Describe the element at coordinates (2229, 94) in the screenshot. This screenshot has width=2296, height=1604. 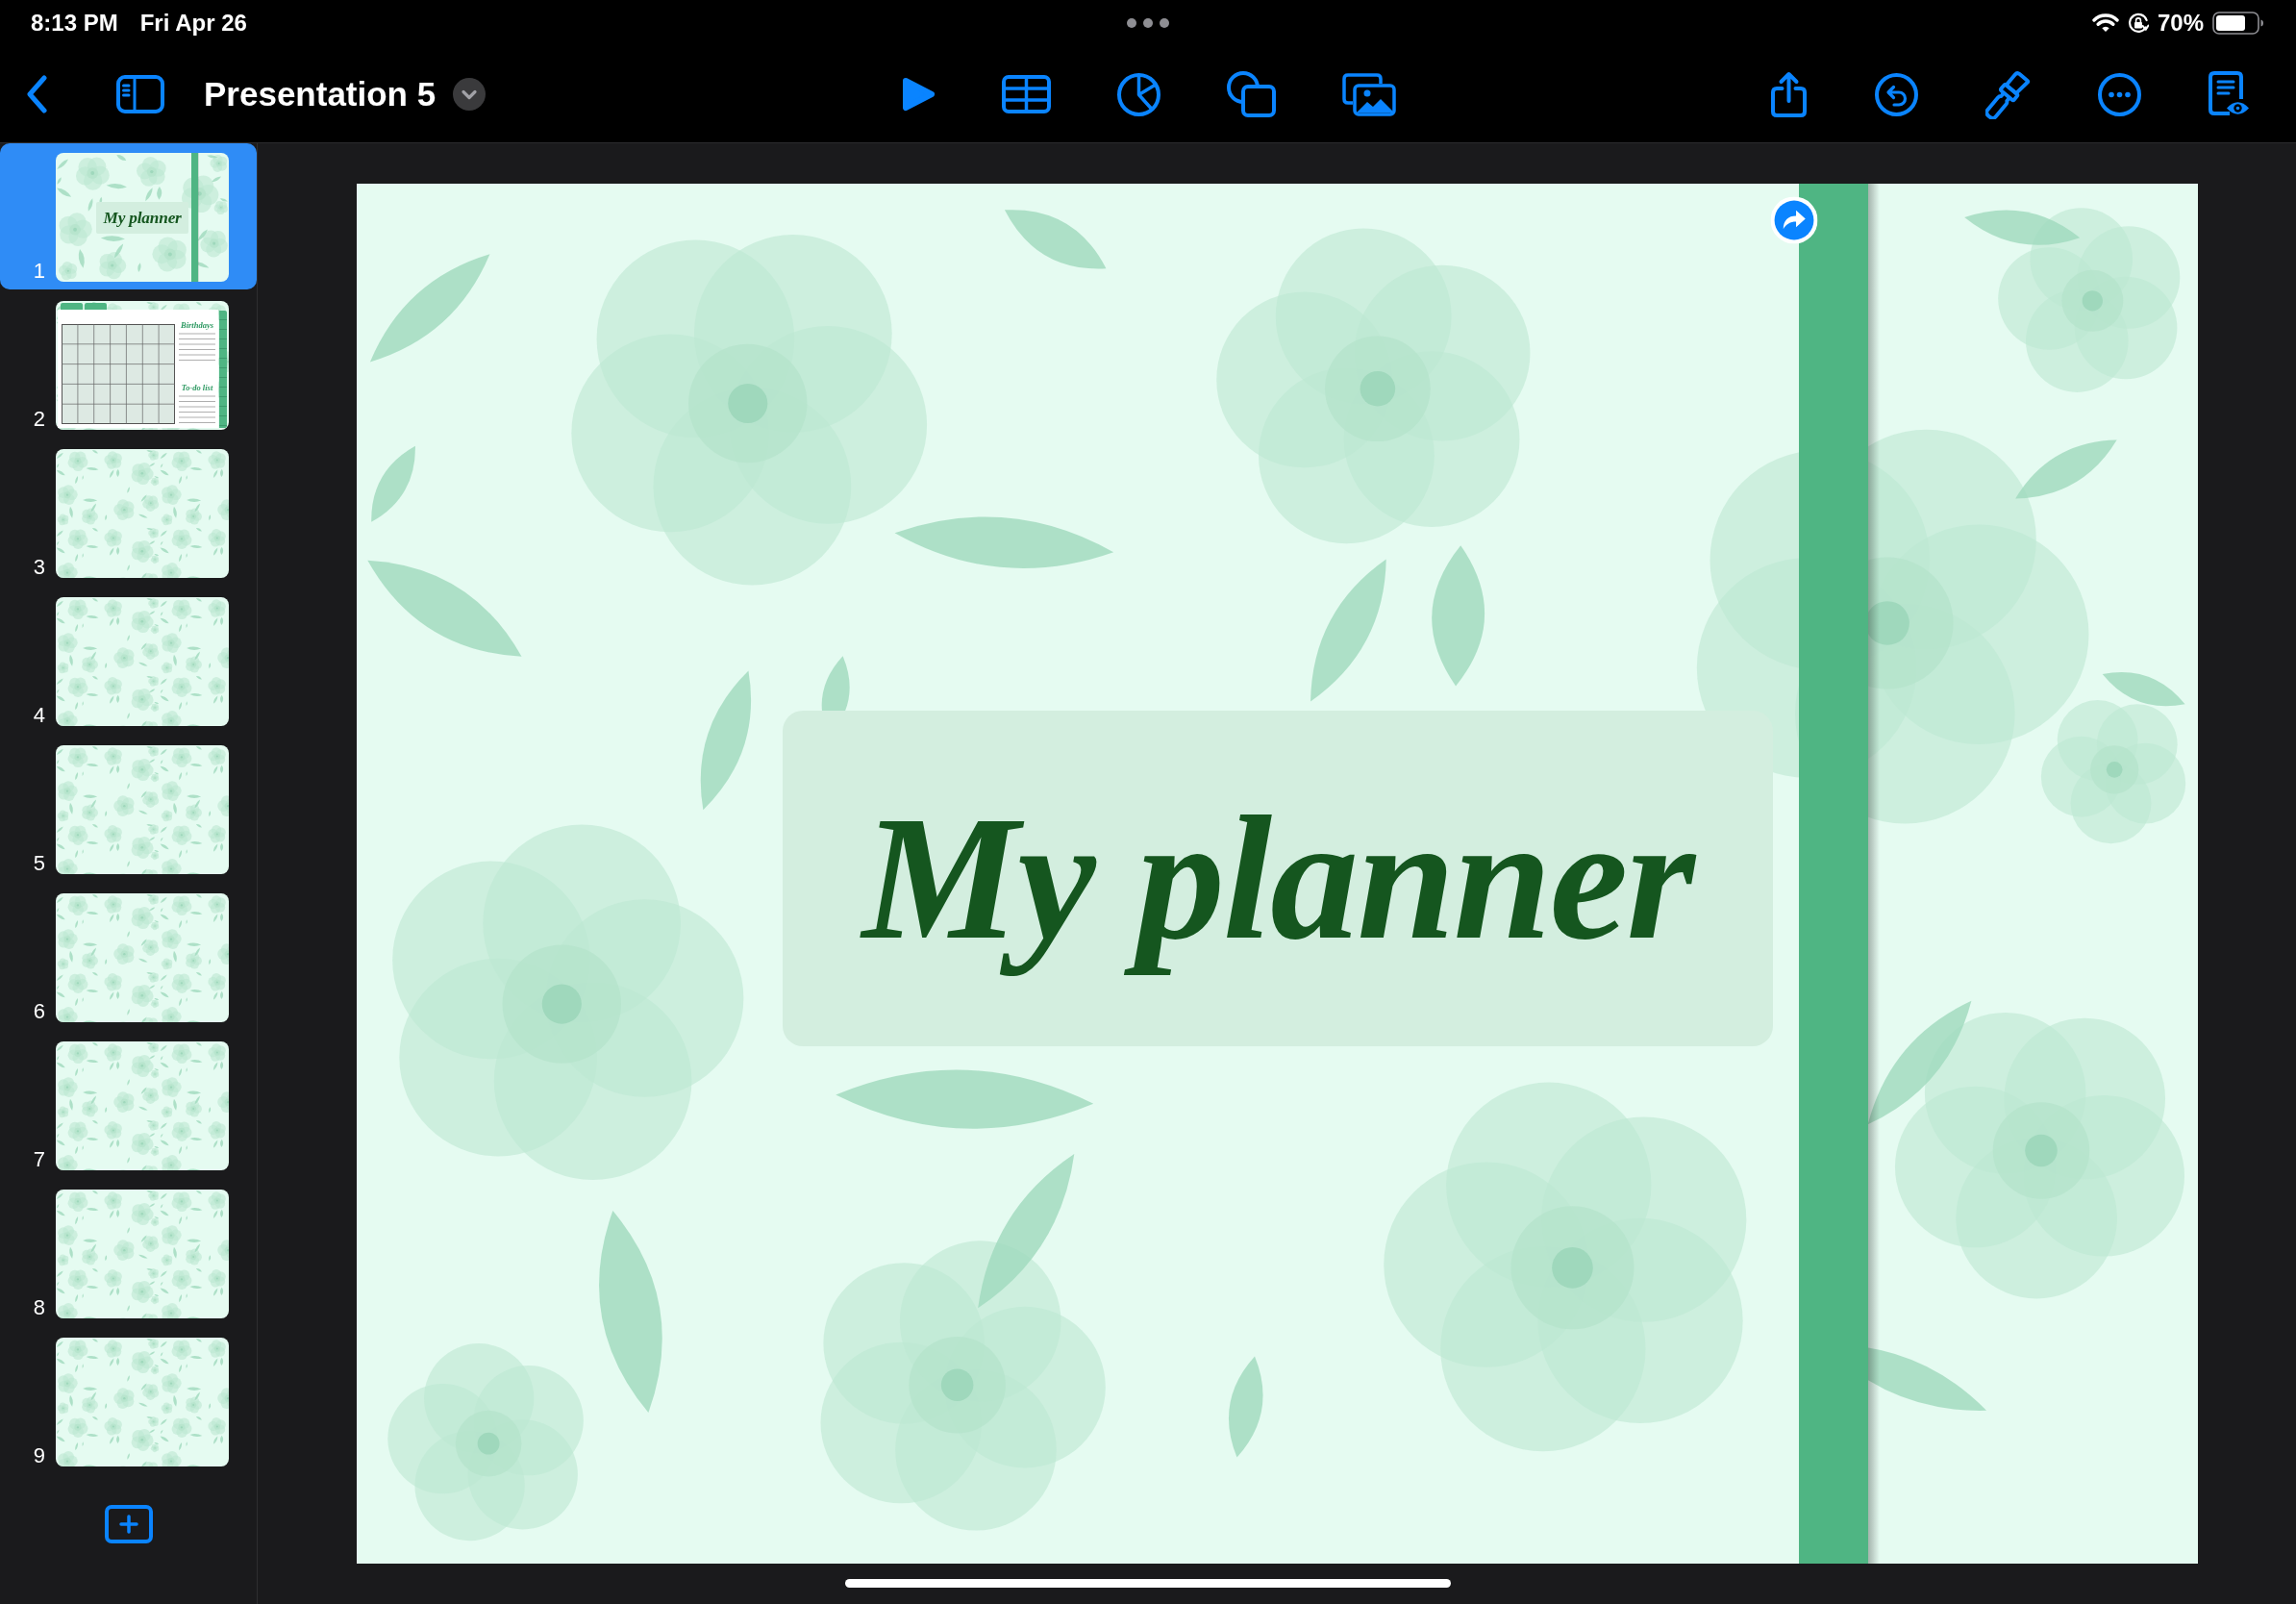
I see `document-eye-icon` at that location.